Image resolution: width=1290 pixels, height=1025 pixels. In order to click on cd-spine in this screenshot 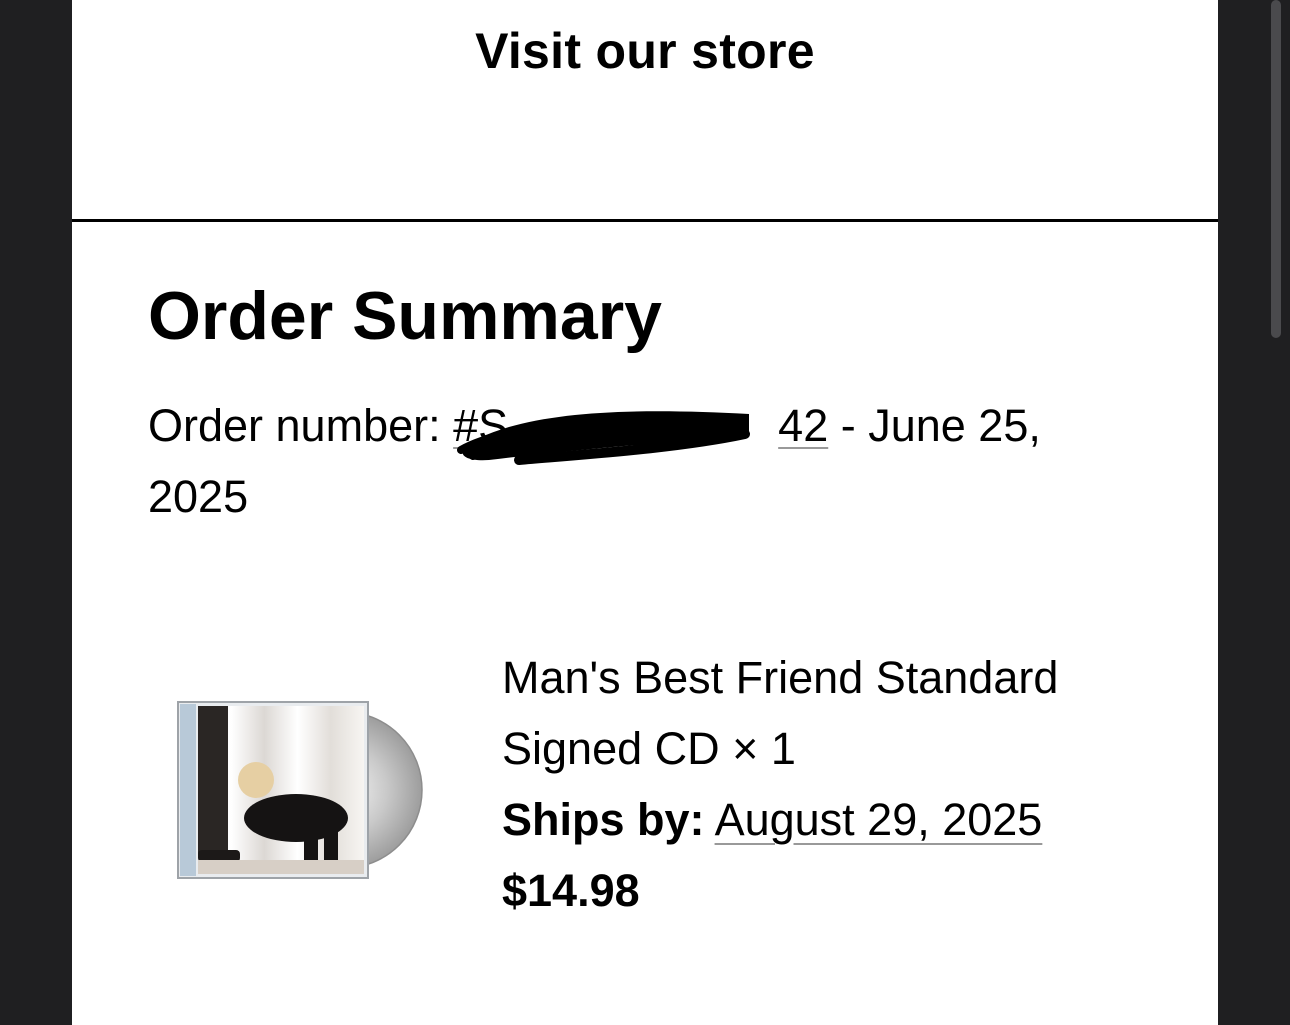, I will do `click(188, 790)`.